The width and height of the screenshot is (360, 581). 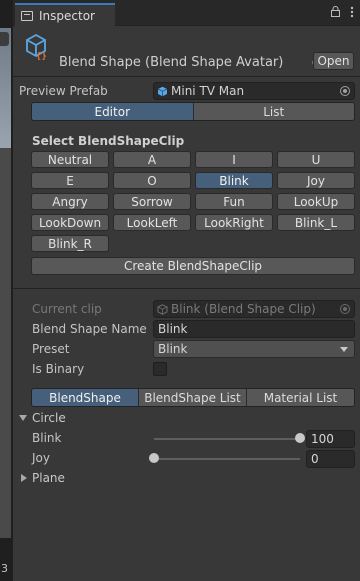 I want to click on preview-prefab-label: Preview Prefab, so click(x=63, y=91).